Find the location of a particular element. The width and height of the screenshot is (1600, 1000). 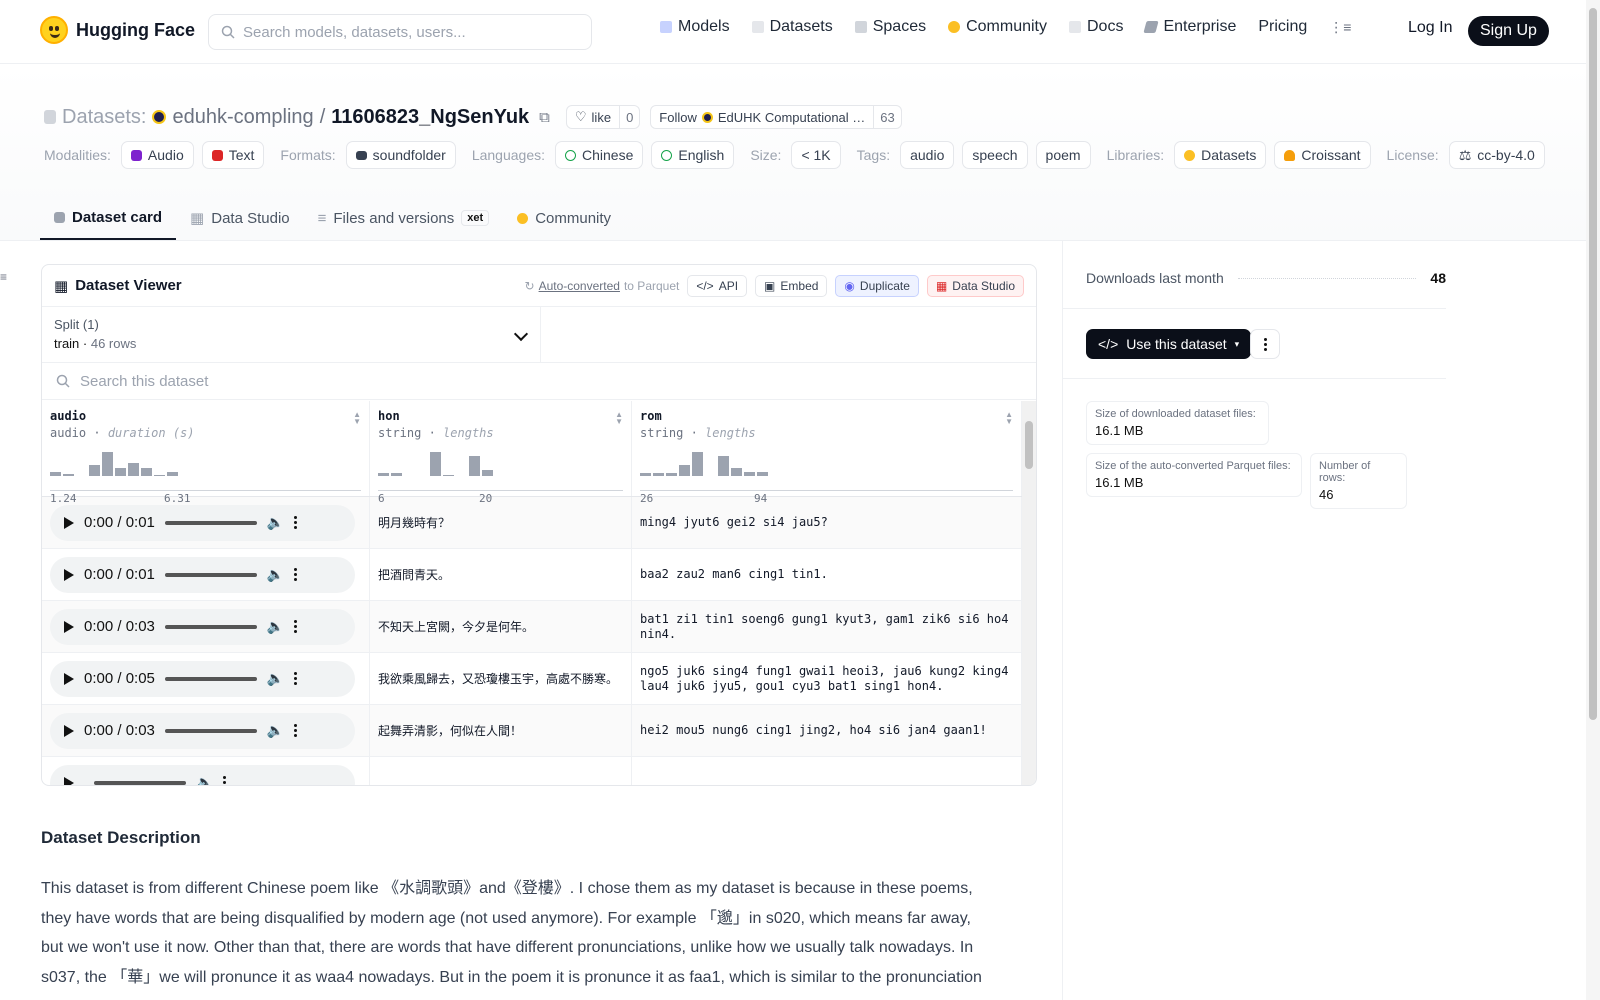

nav-enterprise: Enterprise is located at coordinates (1189, 27).